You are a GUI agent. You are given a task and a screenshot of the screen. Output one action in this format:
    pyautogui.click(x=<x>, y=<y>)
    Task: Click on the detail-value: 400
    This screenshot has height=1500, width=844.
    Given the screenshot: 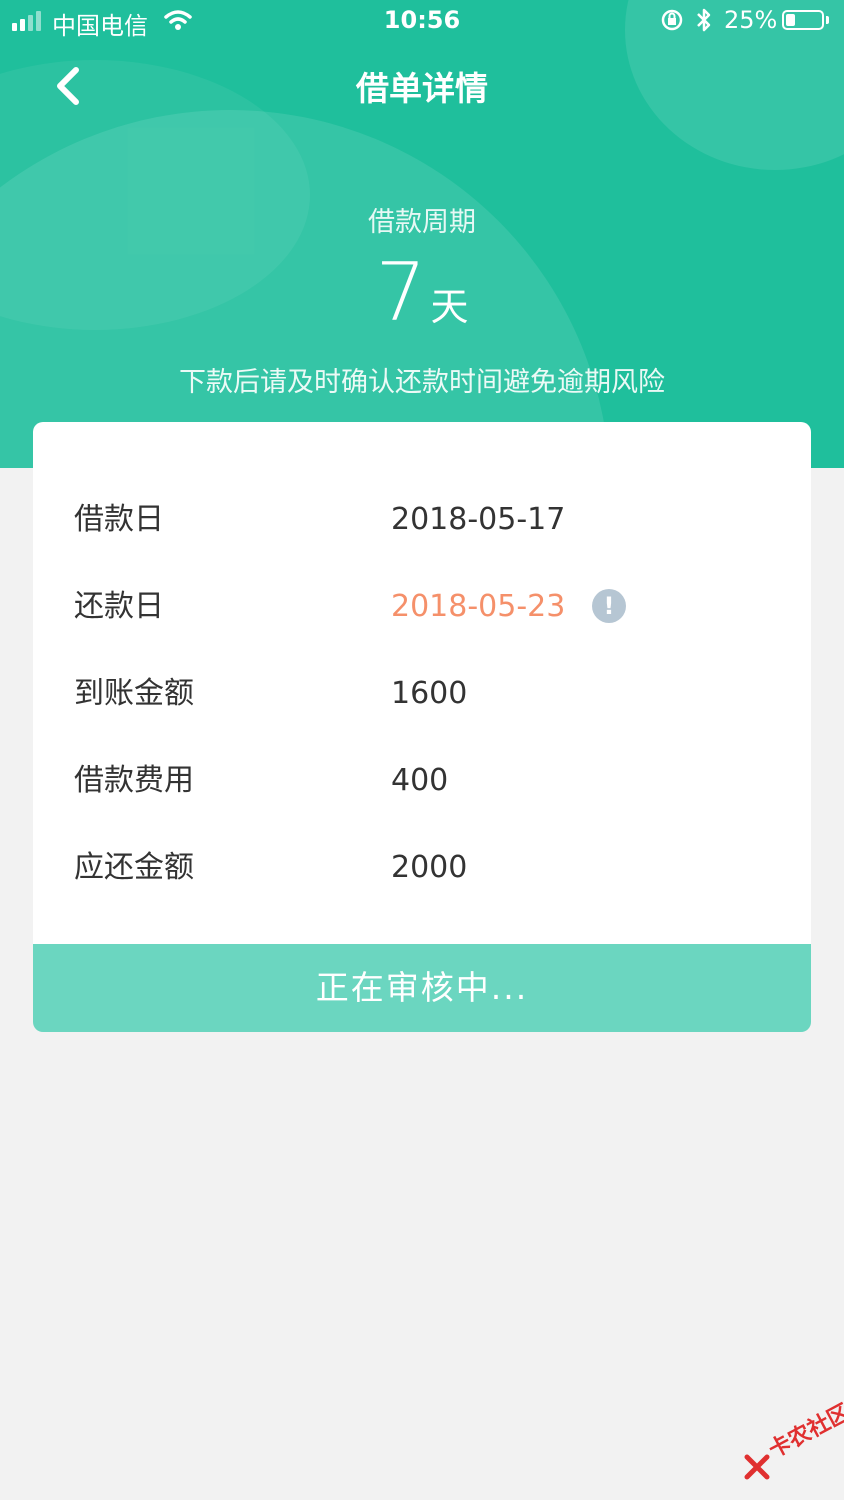 What is the action you would take?
    pyautogui.click(x=420, y=780)
    